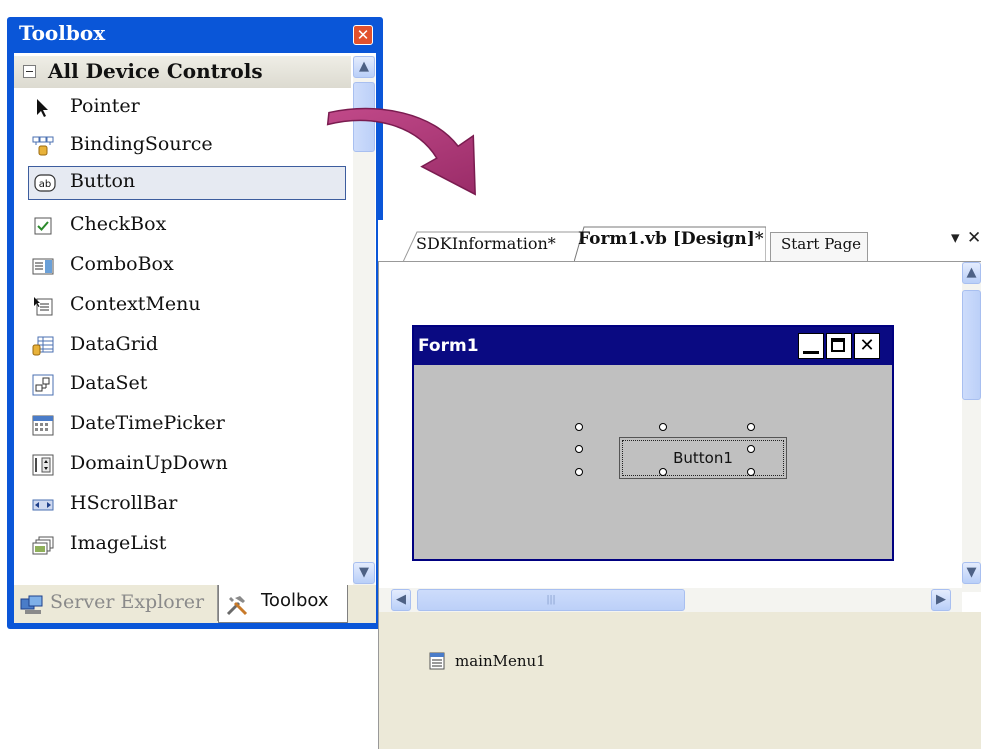  I want to click on toolbox-item-label: DateTimePicker, so click(147, 423).